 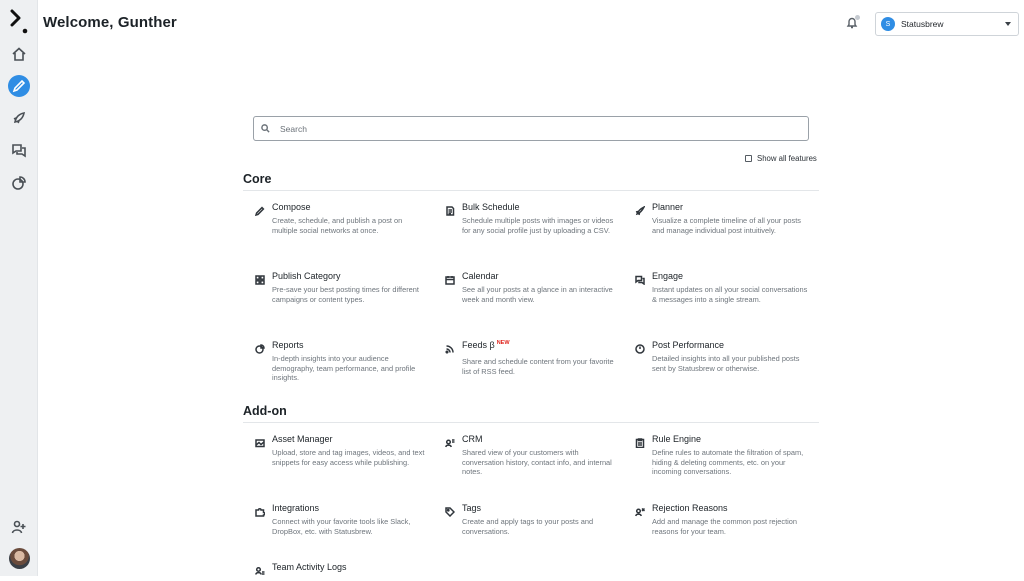 What do you see at coordinates (640, 442) in the screenshot?
I see `clipboard-icon` at bounding box center [640, 442].